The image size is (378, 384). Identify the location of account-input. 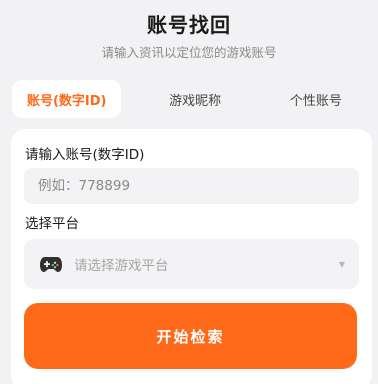
(191, 186).